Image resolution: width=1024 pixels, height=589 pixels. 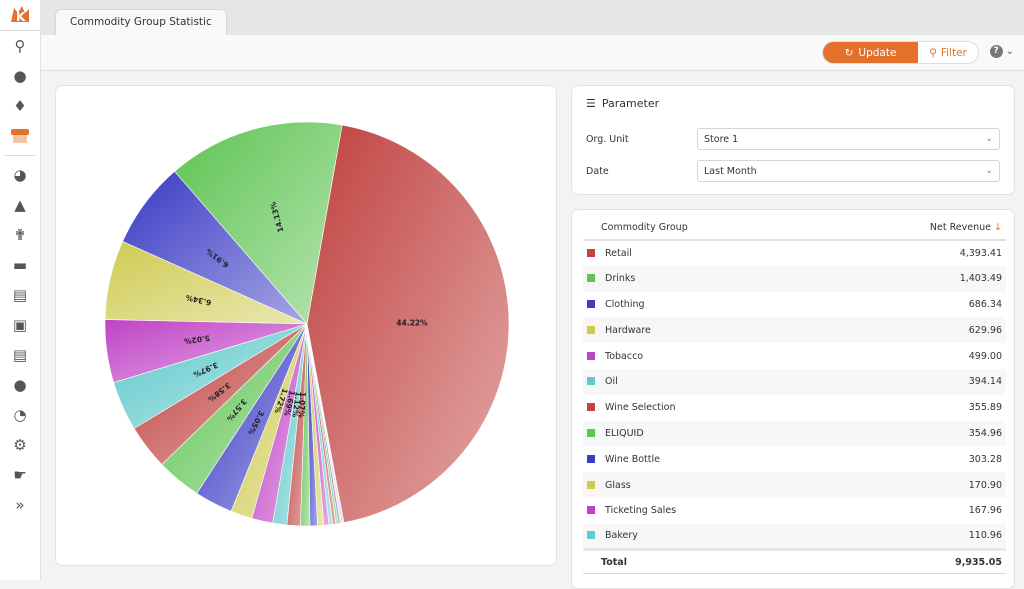 I want to click on help-menu: ? ⌄, so click(x=1001, y=51).